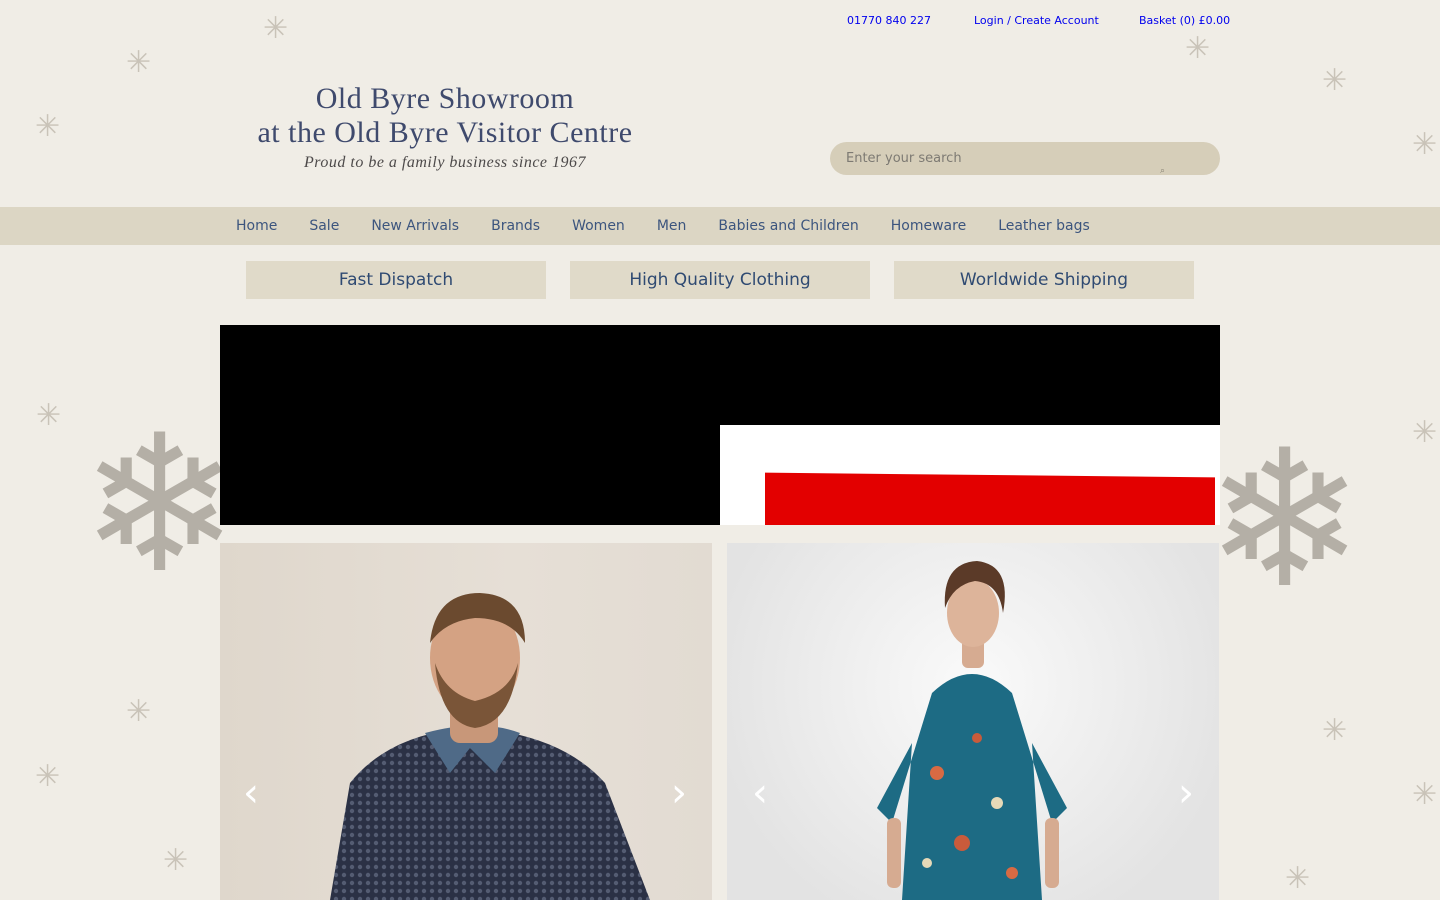  What do you see at coordinates (1044, 226) in the screenshot?
I see `nav-item-leather-bags: Leather bags` at bounding box center [1044, 226].